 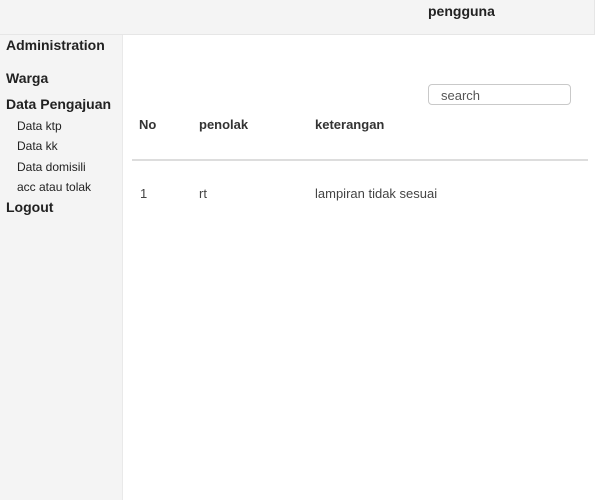 I want to click on sidebar-subitem-data-ktp: Data ktp, so click(x=39, y=126).